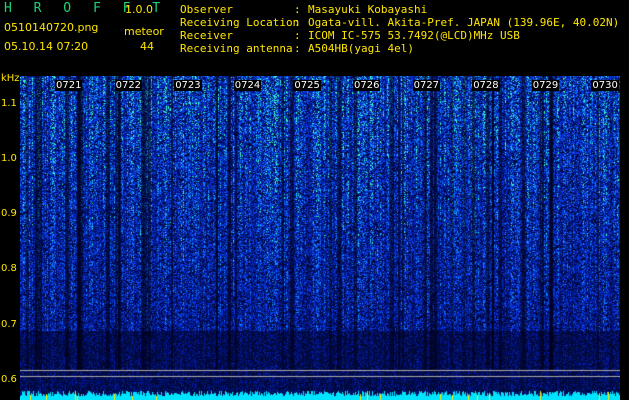  I want to click on info-value: ICOM IC-575 53.7492(@LCD)MHz USB, so click(414, 35).